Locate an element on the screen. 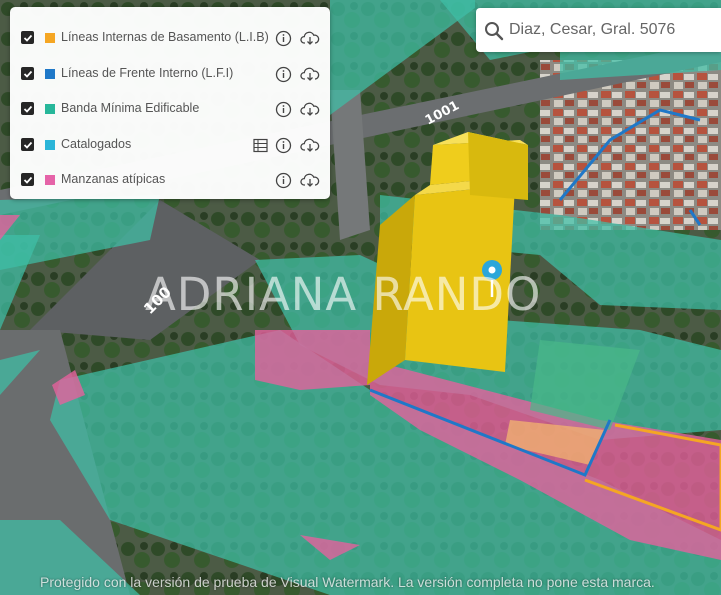 This screenshot has width=721, height=595. layer-label: Catalogados is located at coordinates (96, 144).